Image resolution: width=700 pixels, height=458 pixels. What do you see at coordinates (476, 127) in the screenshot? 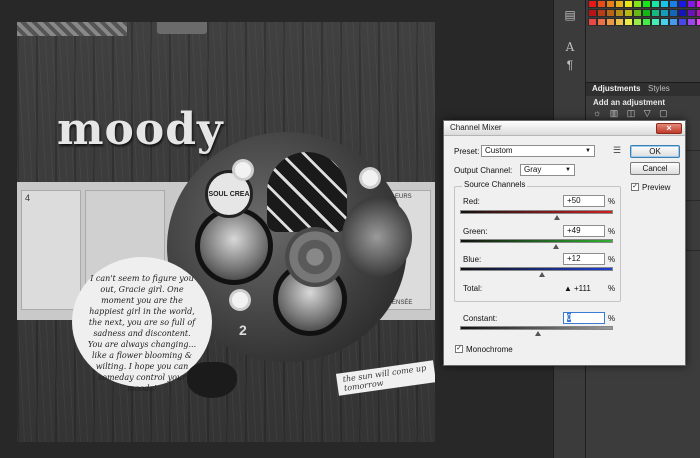
I see `dialog-title: Channel Mixer` at bounding box center [476, 127].